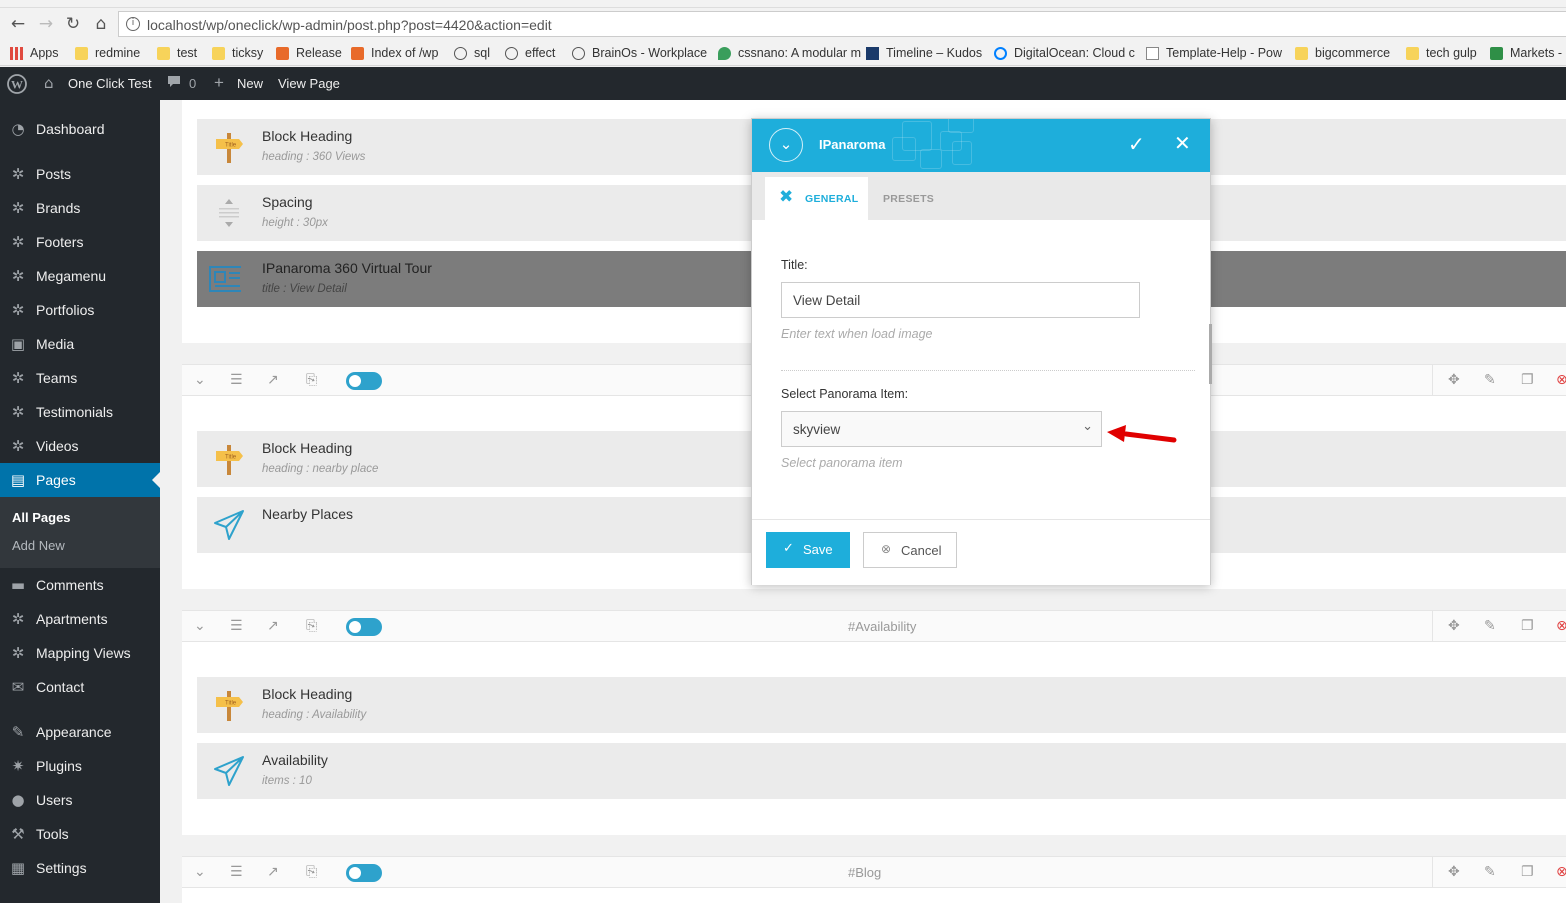 The height and width of the screenshot is (903, 1566). What do you see at coordinates (80, 834) in the screenshot?
I see `sidebar-item-tools: ⚒ Tools` at bounding box center [80, 834].